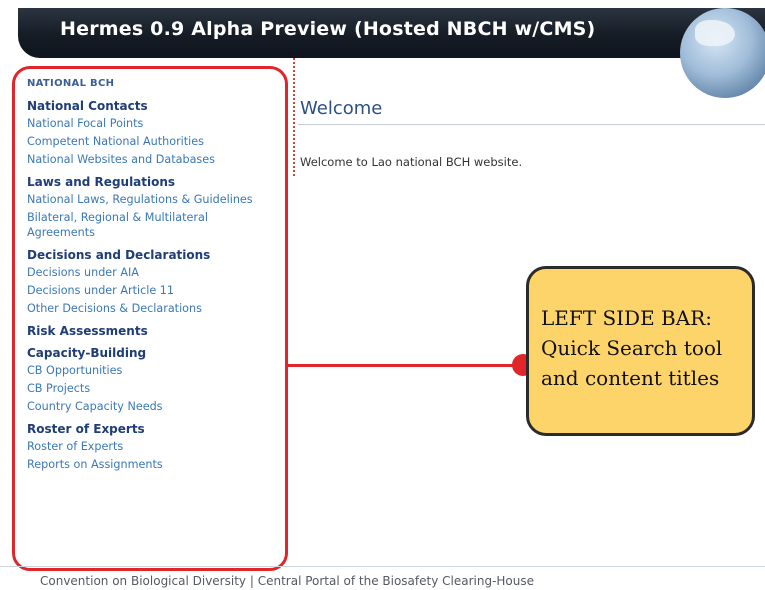 The height and width of the screenshot is (590, 765). Describe the element at coordinates (630, 378) in the screenshot. I see `callout-line-3: and content titles` at that location.